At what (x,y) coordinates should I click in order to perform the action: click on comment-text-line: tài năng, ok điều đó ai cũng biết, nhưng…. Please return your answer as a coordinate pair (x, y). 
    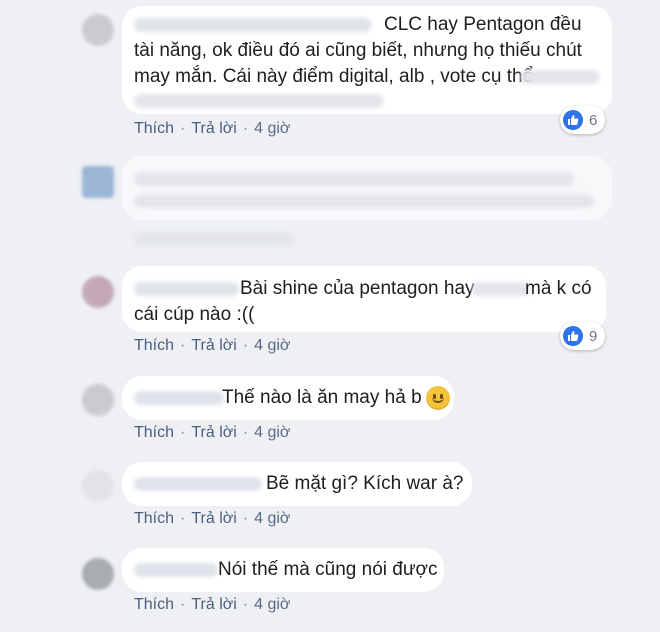
    Looking at the image, I should click on (358, 50).